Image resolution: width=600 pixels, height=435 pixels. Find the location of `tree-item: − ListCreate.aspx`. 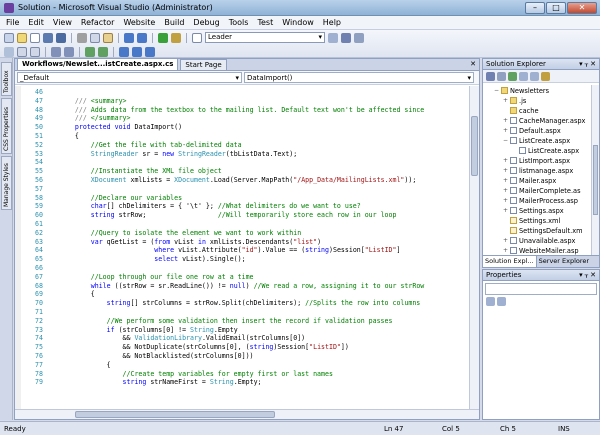

tree-item: − ListCreate.aspx is located at coordinates (536, 141).